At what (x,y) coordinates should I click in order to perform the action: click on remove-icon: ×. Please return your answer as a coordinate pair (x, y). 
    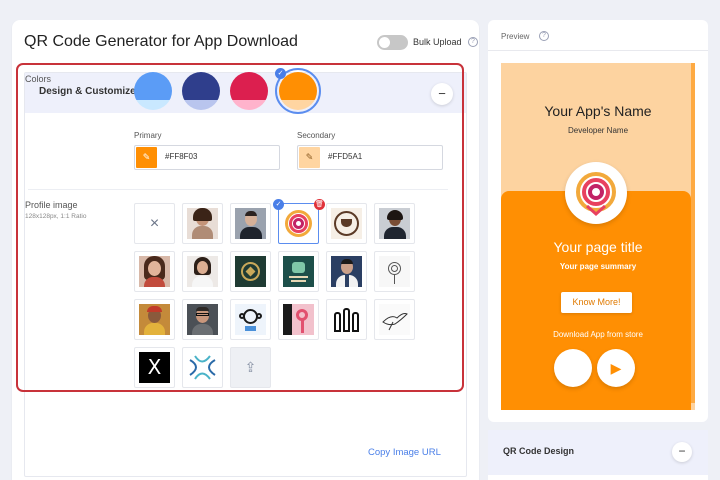
    Looking at the image, I should click on (154, 223).